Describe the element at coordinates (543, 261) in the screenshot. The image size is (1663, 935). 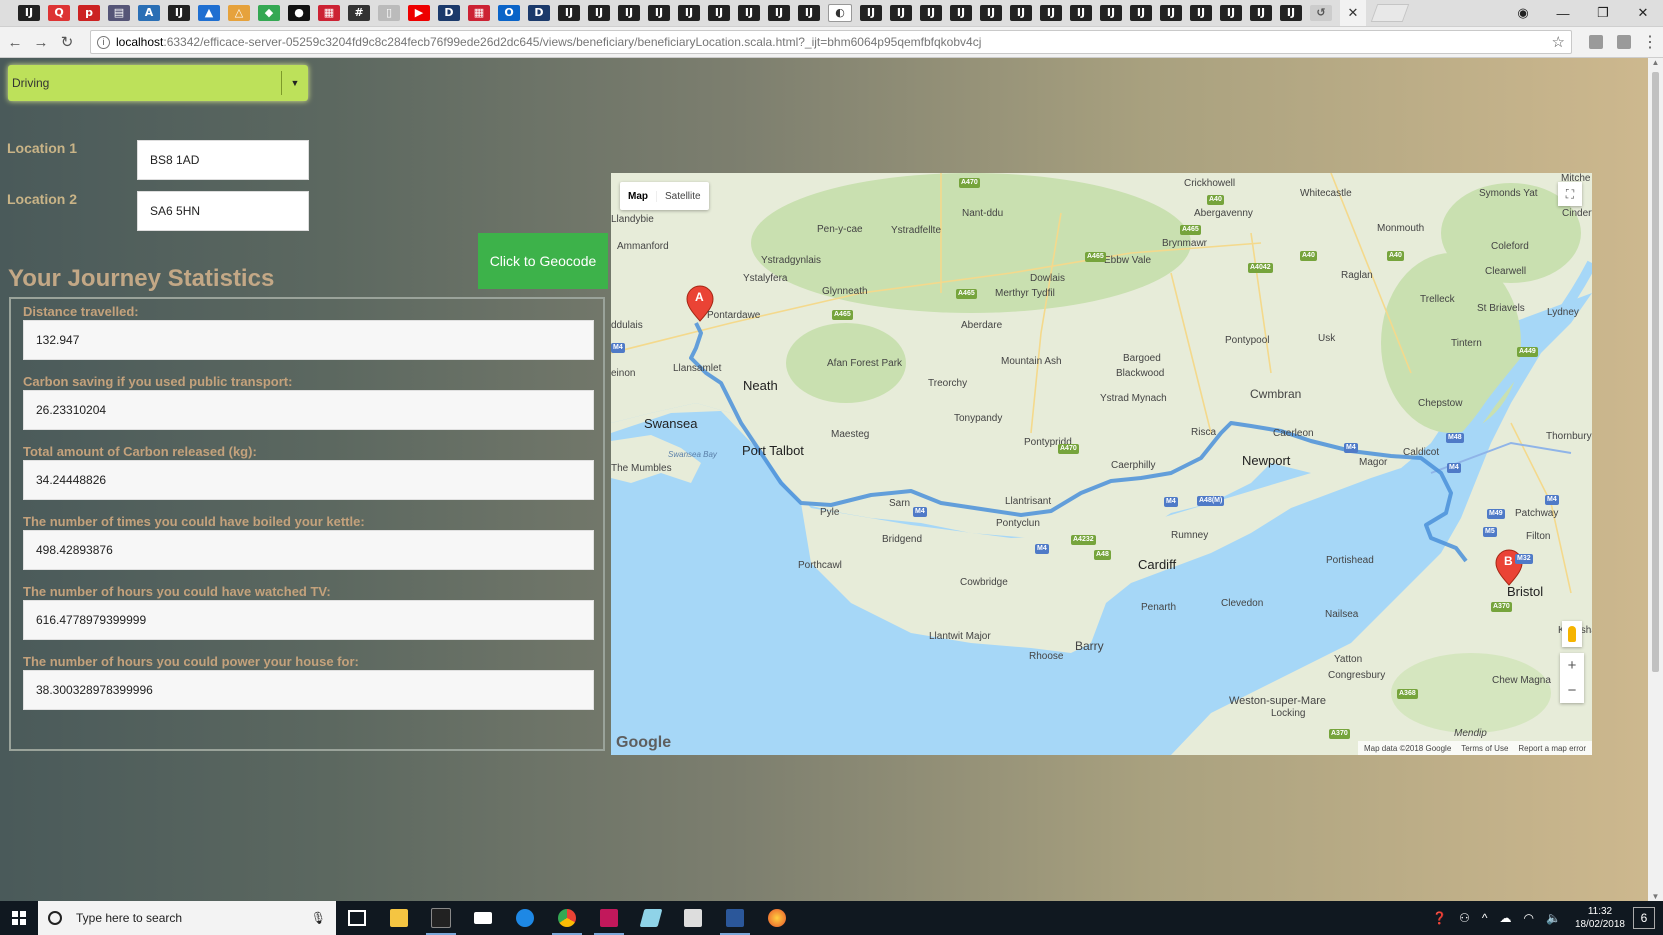
I see `geocode-button: Click to Geocode` at that location.